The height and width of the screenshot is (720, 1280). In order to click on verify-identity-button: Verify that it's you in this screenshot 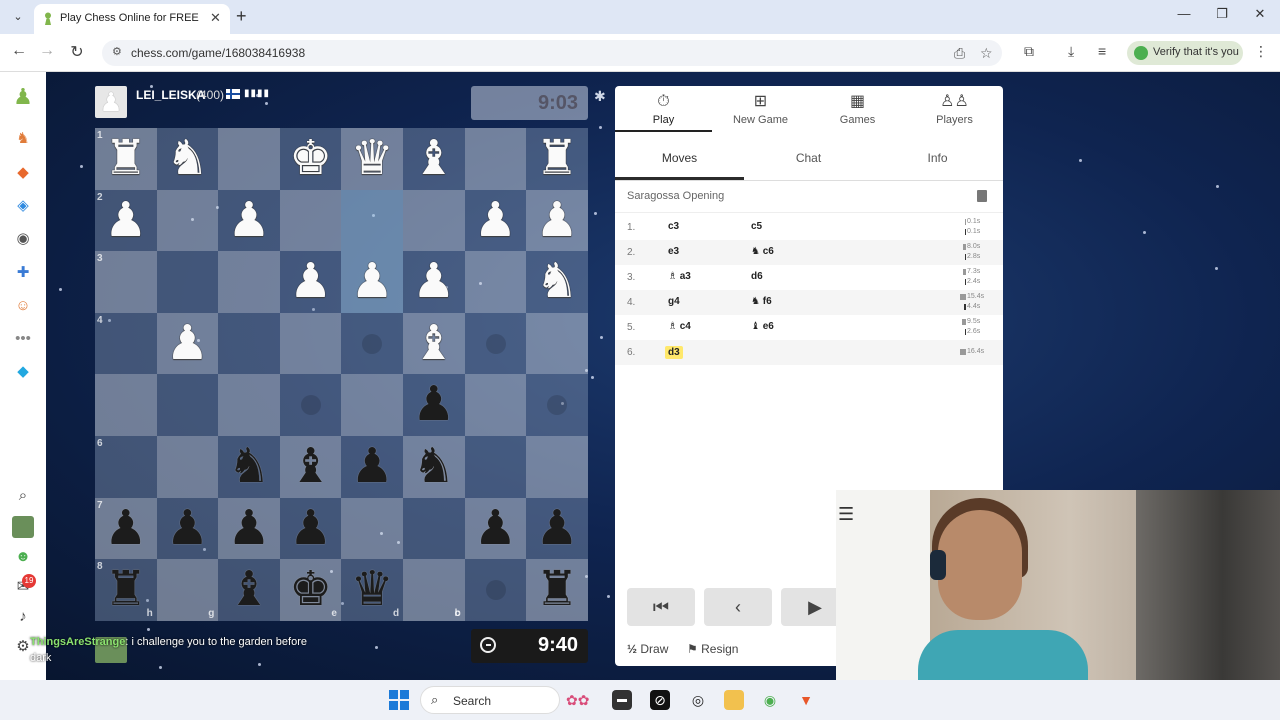, I will do `click(1185, 53)`.